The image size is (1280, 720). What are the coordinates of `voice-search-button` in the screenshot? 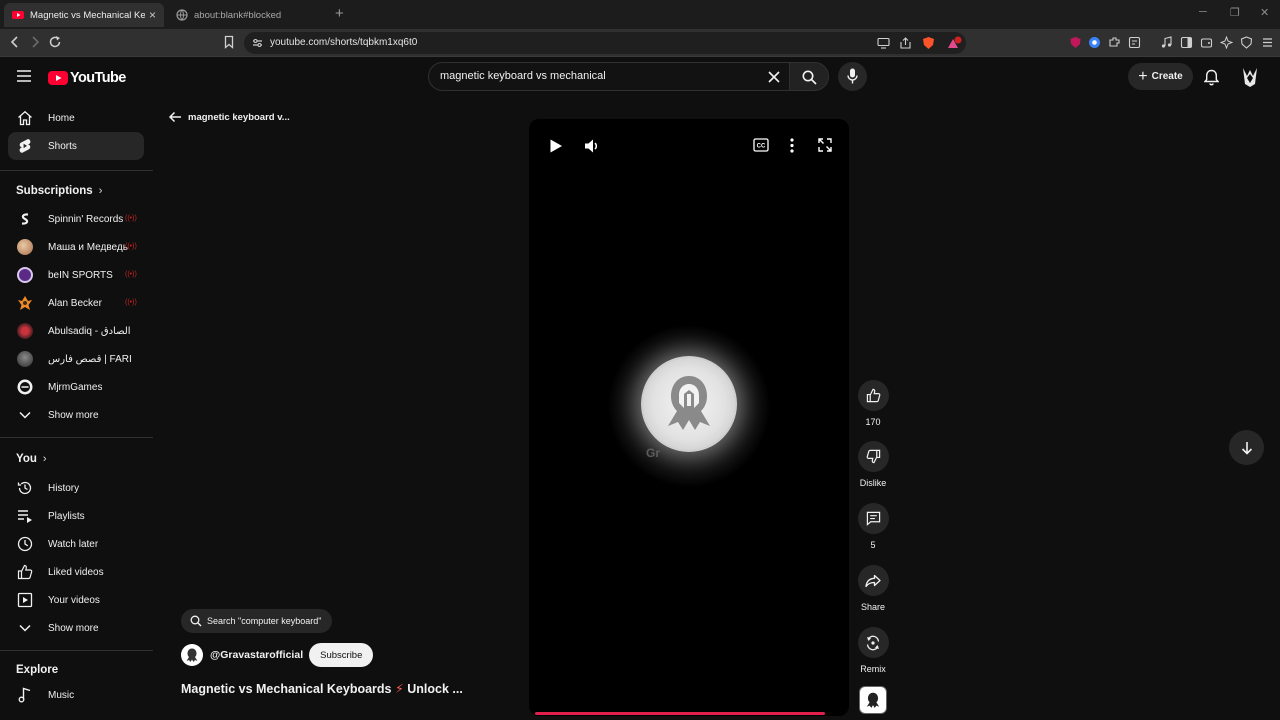 It's located at (852, 76).